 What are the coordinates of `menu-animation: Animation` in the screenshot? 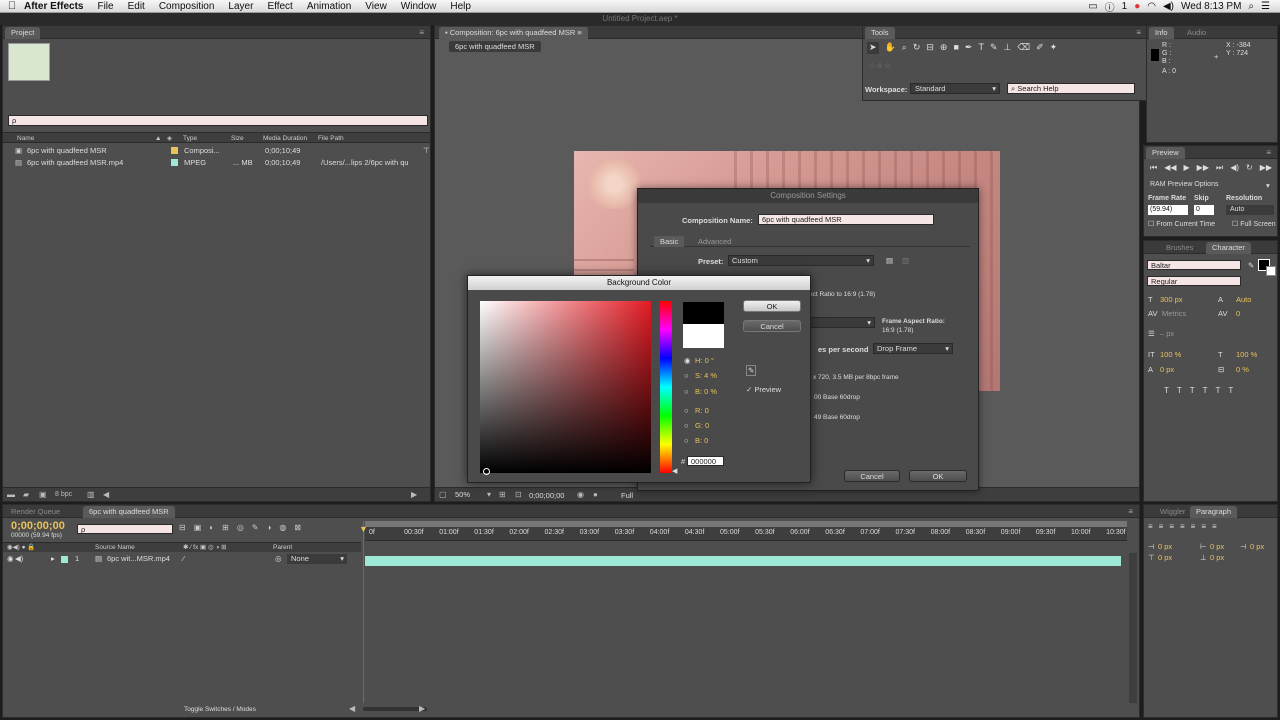 It's located at (329, 6).